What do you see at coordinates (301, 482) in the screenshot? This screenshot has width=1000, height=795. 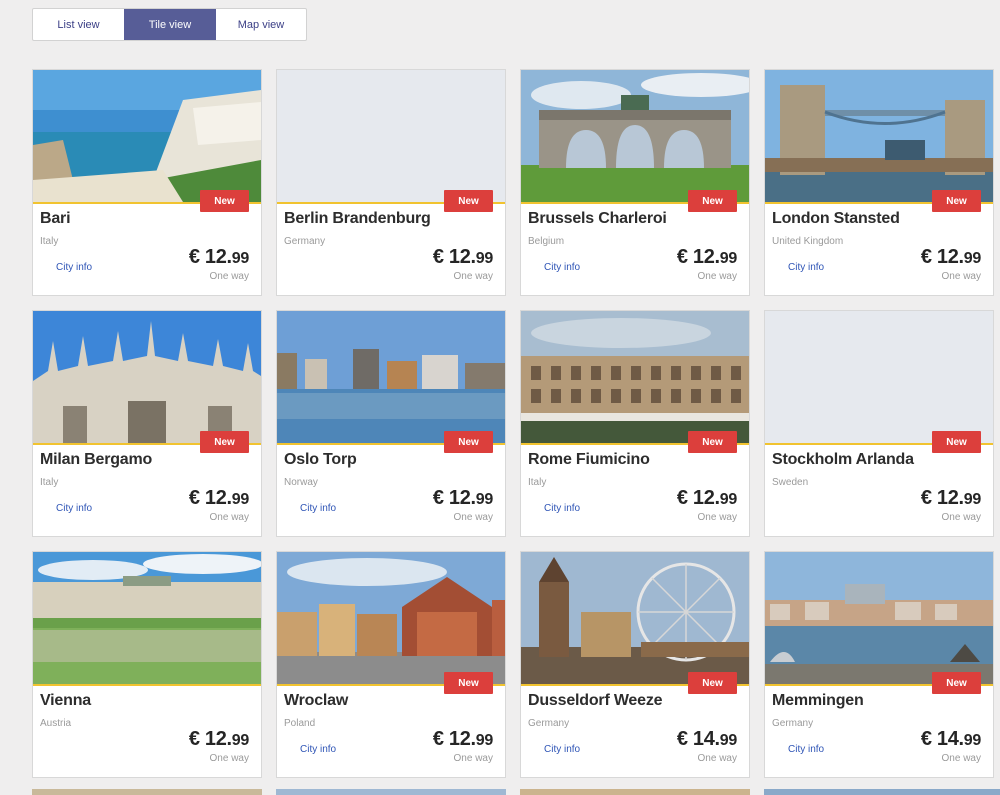 I see `country-name: Norway` at bounding box center [301, 482].